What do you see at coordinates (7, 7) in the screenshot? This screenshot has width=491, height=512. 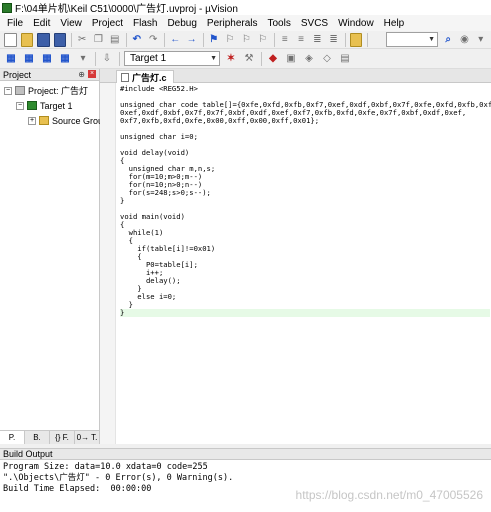 I see `uvision-app-icon` at bounding box center [7, 7].